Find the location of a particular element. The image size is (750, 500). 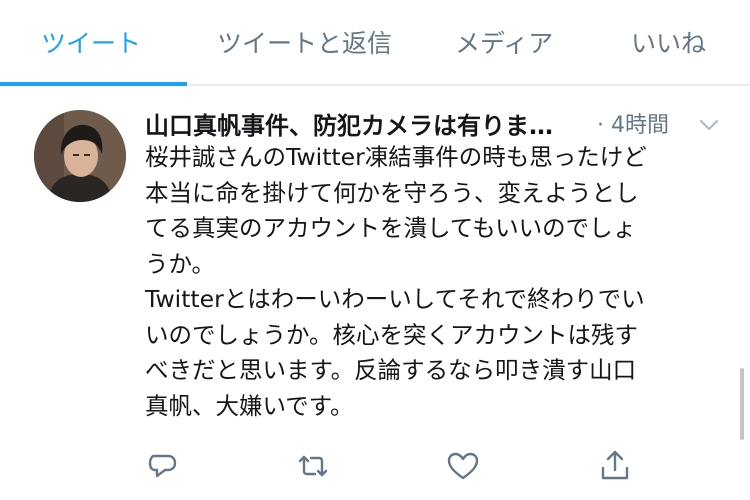

tab-tweets: ツイート is located at coordinates (91, 42).